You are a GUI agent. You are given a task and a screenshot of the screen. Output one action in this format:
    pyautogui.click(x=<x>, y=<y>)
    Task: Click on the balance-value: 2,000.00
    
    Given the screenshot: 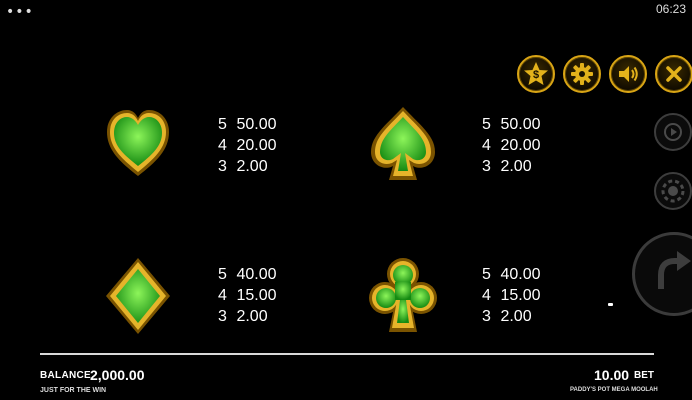 What is the action you would take?
    pyautogui.click(x=117, y=375)
    